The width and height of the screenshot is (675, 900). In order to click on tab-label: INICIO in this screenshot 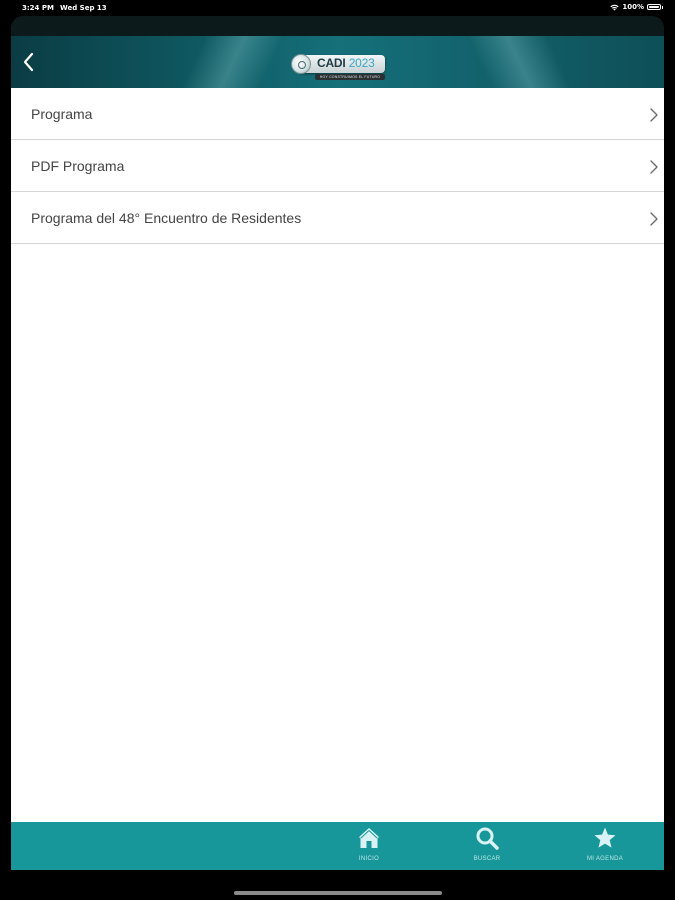, I will do `click(369, 859)`.